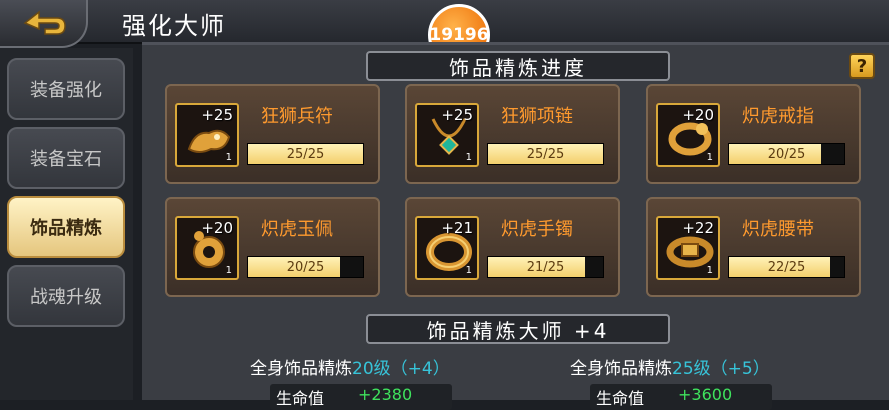 The width and height of the screenshot is (889, 410). Describe the element at coordinates (537, 229) in the screenshot. I see `item-name: 炽虎手镯` at that location.